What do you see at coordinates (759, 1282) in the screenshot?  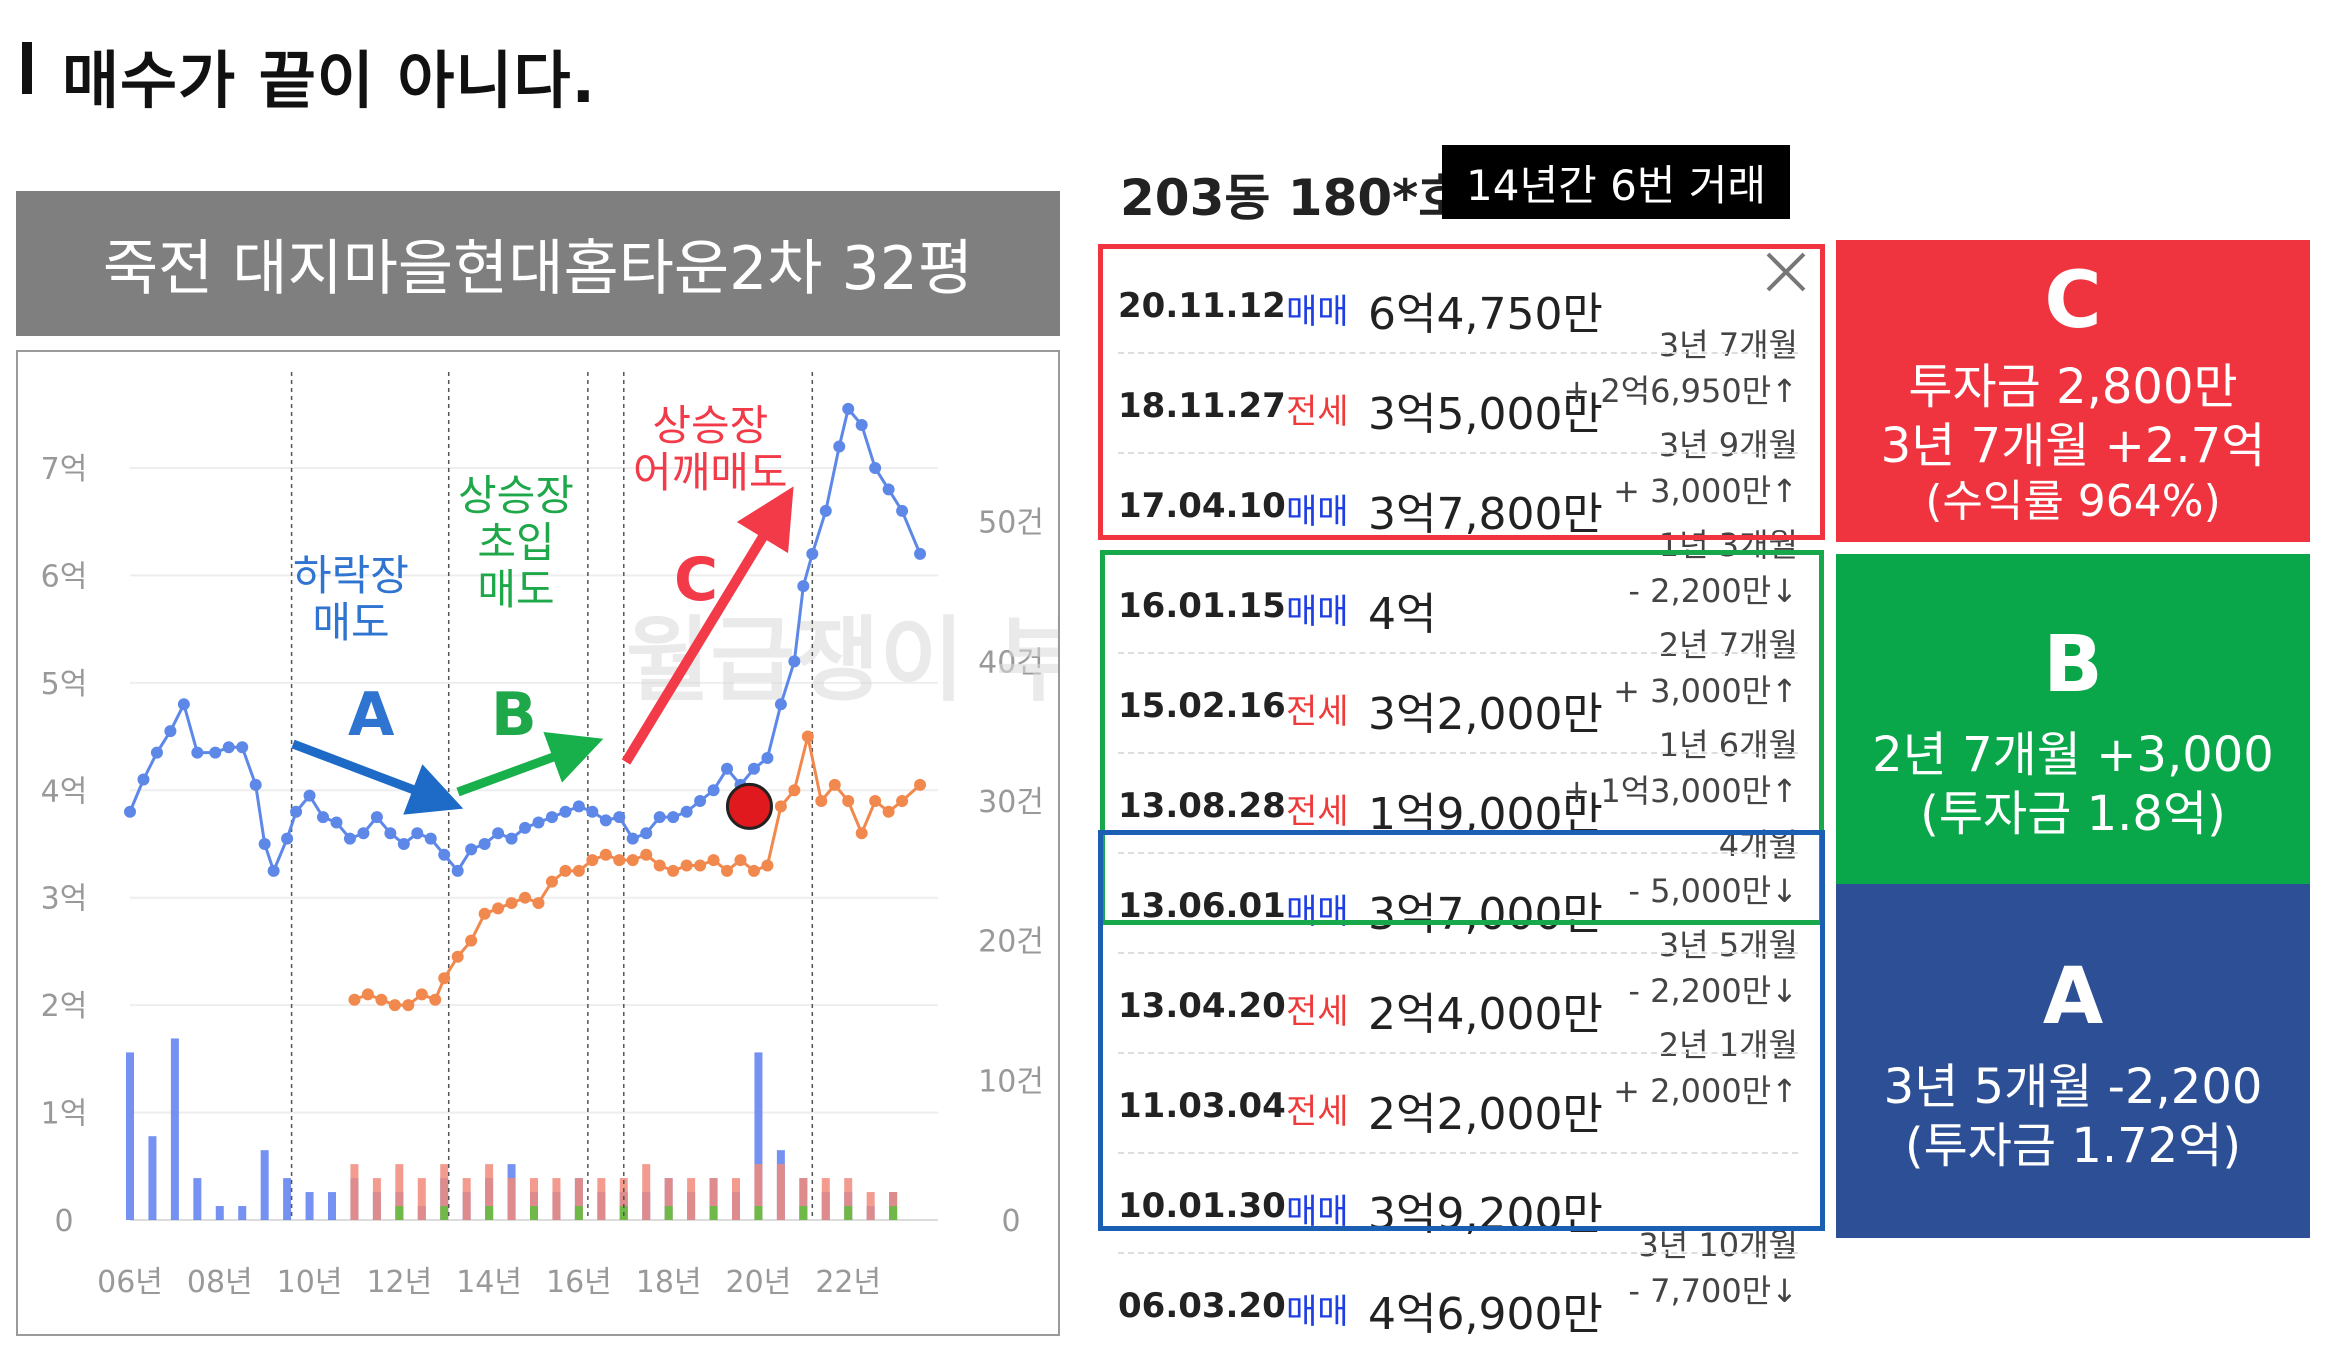 I see `x-tick-label: 20년` at bounding box center [759, 1282].